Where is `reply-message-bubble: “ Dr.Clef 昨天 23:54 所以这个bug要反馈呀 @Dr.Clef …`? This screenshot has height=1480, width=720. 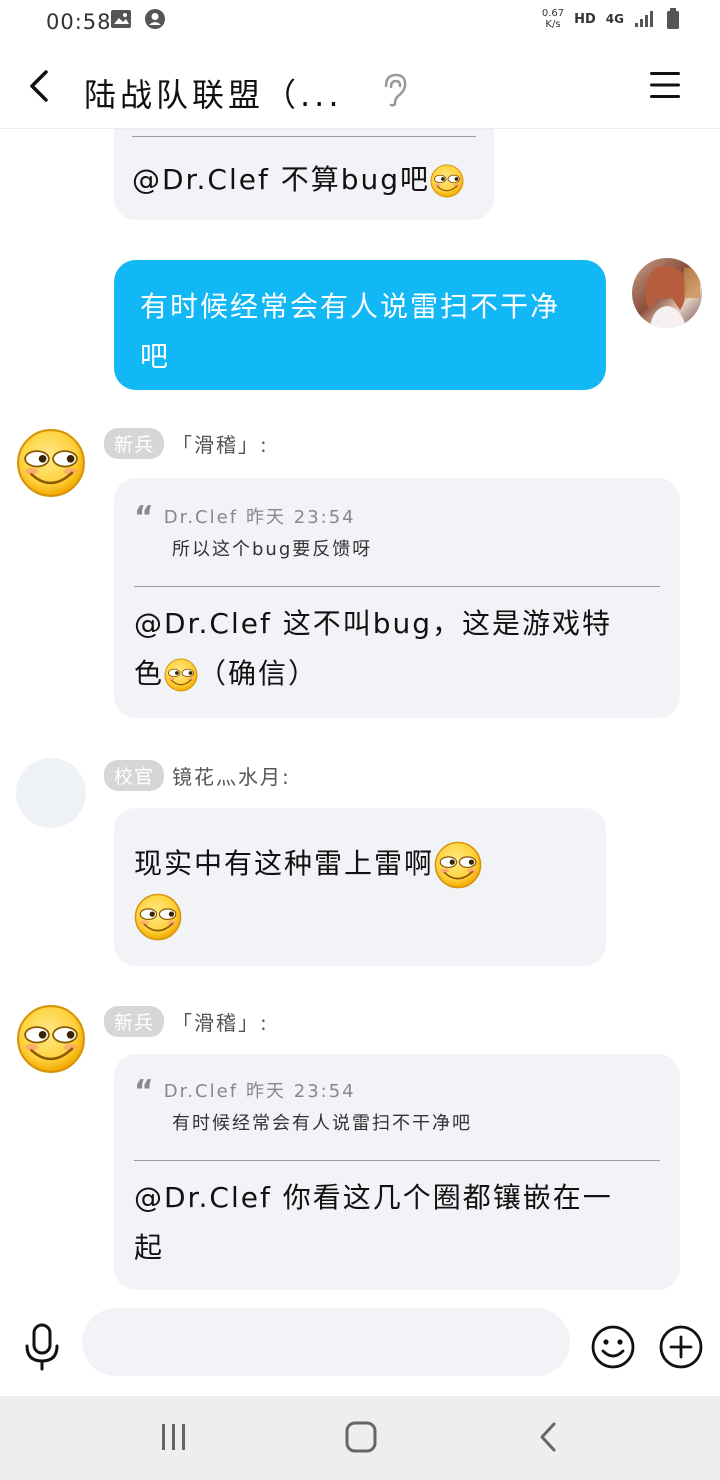 reply-message-bubble: “ Dr.Clef 昨天 23:54 所以这个bug要反馈呀 @Dr.Clef … is located at coordinates (397, 598).